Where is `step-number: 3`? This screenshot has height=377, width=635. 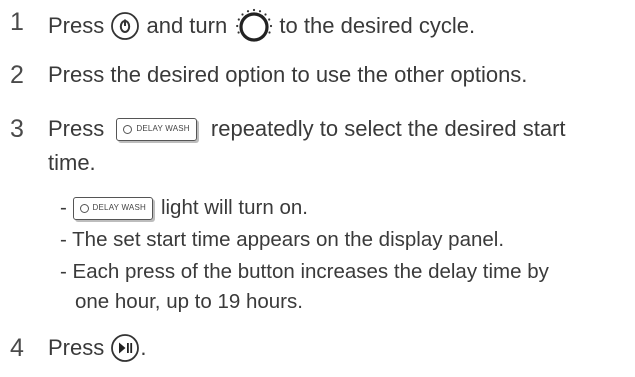 step-number: 3 is located at coordinates (17, 129).